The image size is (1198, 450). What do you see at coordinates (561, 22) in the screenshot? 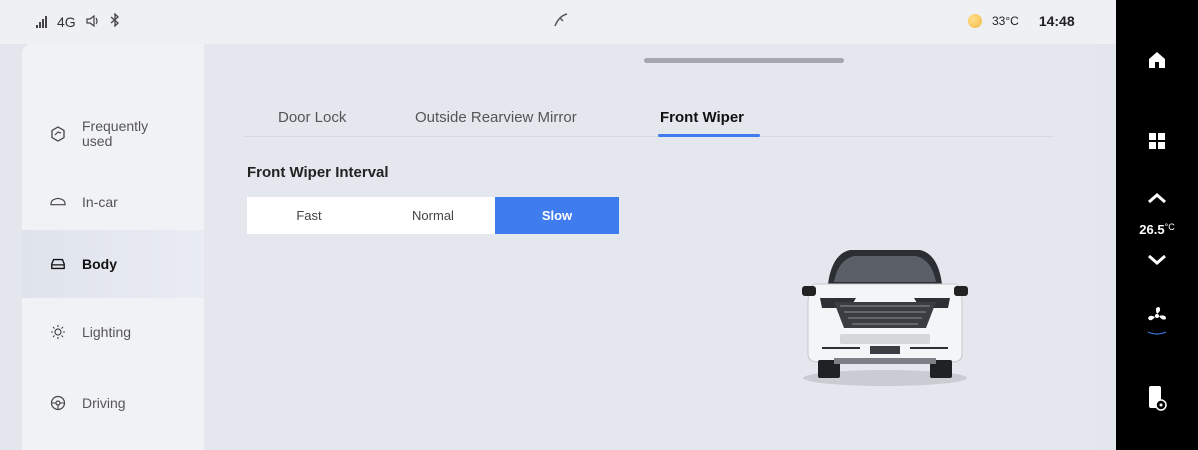
I see `wiper-status-icon` at bounding box center [561, 22].